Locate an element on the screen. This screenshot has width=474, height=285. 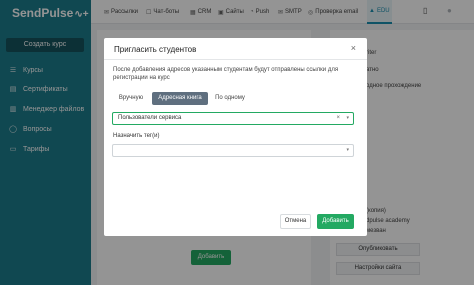
add-button: Добавить is located at coordinates (335, 221).